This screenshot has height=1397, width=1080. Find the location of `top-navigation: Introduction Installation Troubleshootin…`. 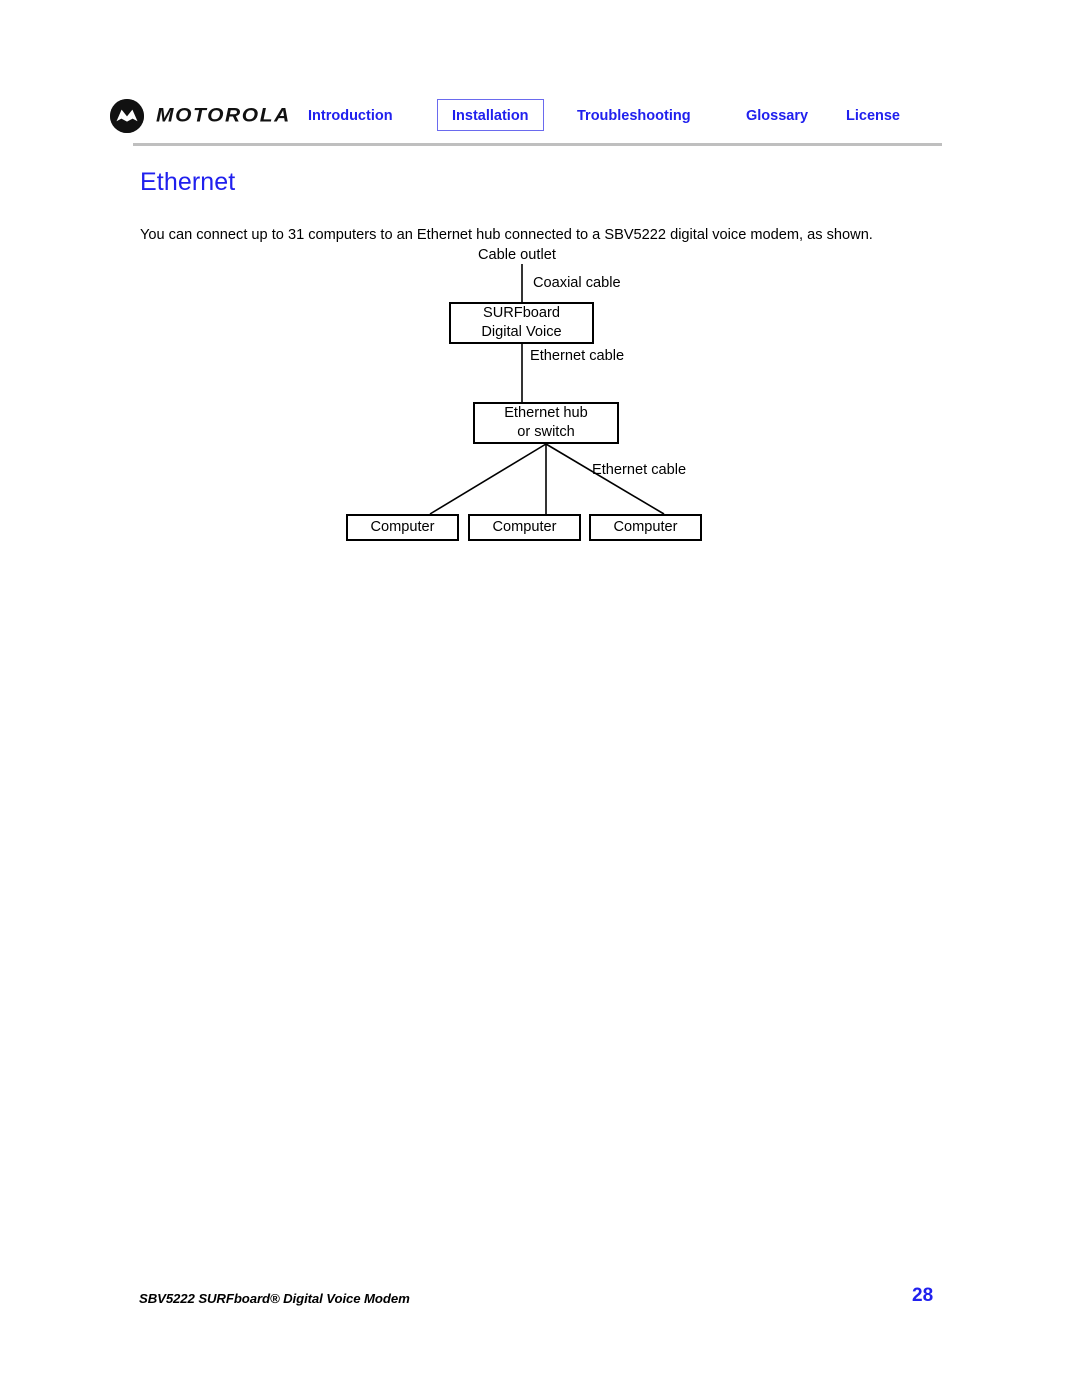

top-navigation: Introduction Installation Troubleshootin… is located at coordinates (630, 117).